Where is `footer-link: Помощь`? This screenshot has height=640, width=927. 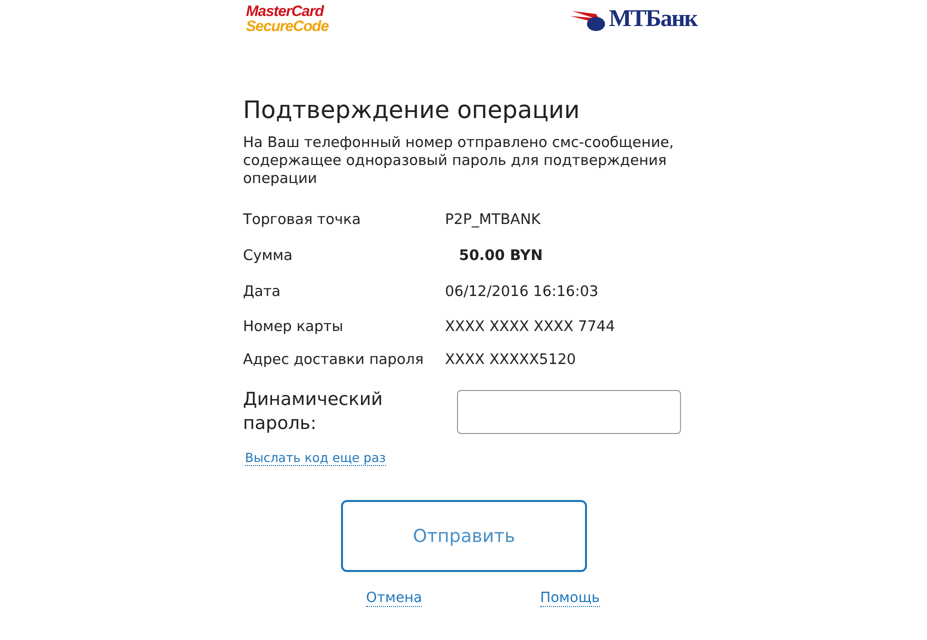
footer-link: Помощь is located at coordinates (570, 598).